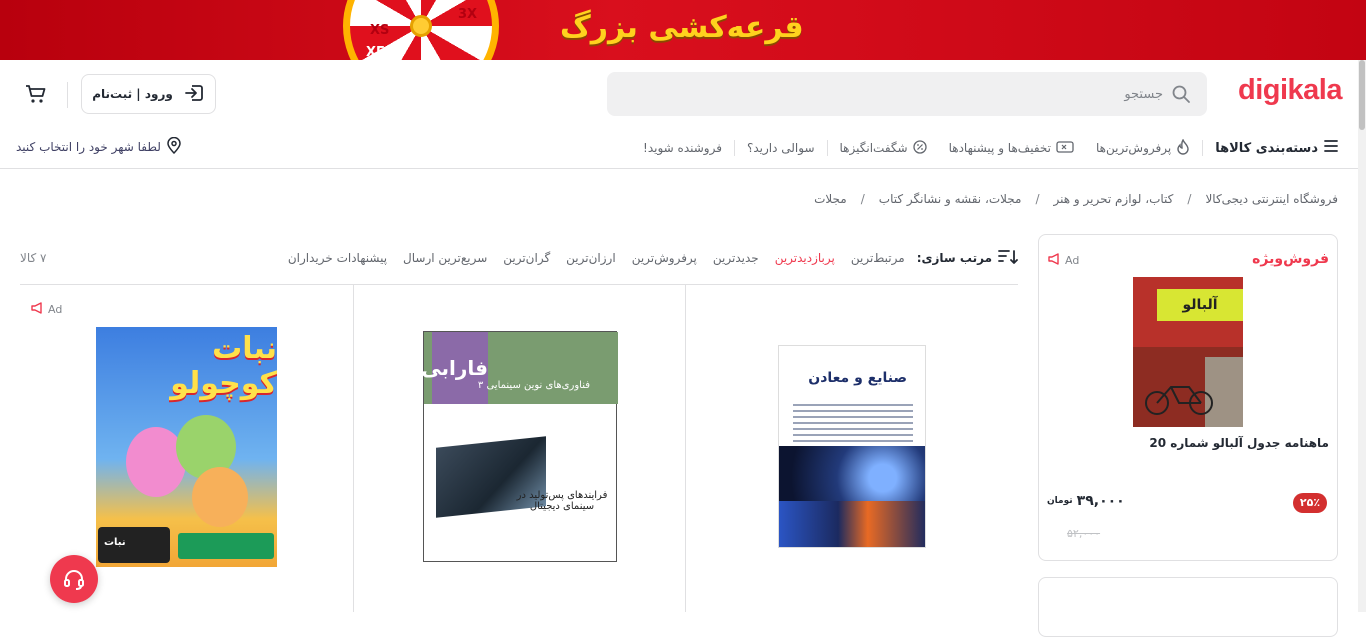  What do you see at coordinates (519, 284) in the screenshot?
I see `grid-divider` at bounding box center [519, 284].